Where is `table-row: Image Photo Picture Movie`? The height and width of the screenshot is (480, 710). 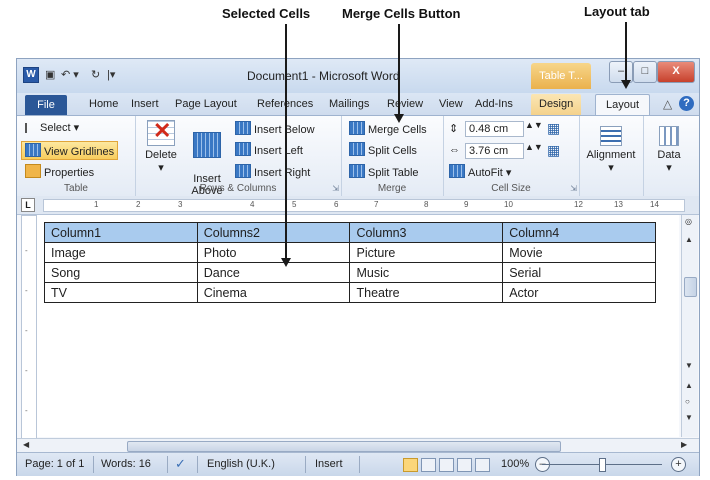 table-row: Image Photo Picture Movie is located at coordinates (350, 252).